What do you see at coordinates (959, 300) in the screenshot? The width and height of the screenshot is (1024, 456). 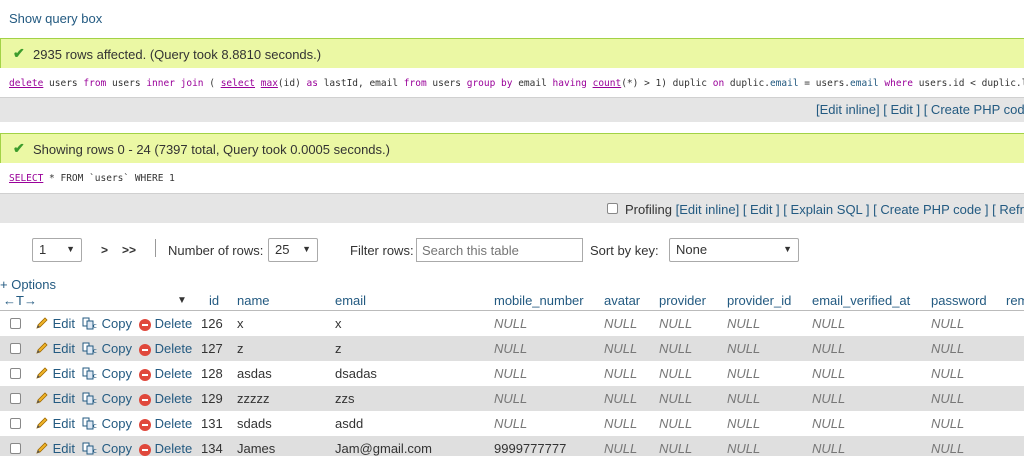 I see `column-header-password: password` at bounding box center [959, 300].